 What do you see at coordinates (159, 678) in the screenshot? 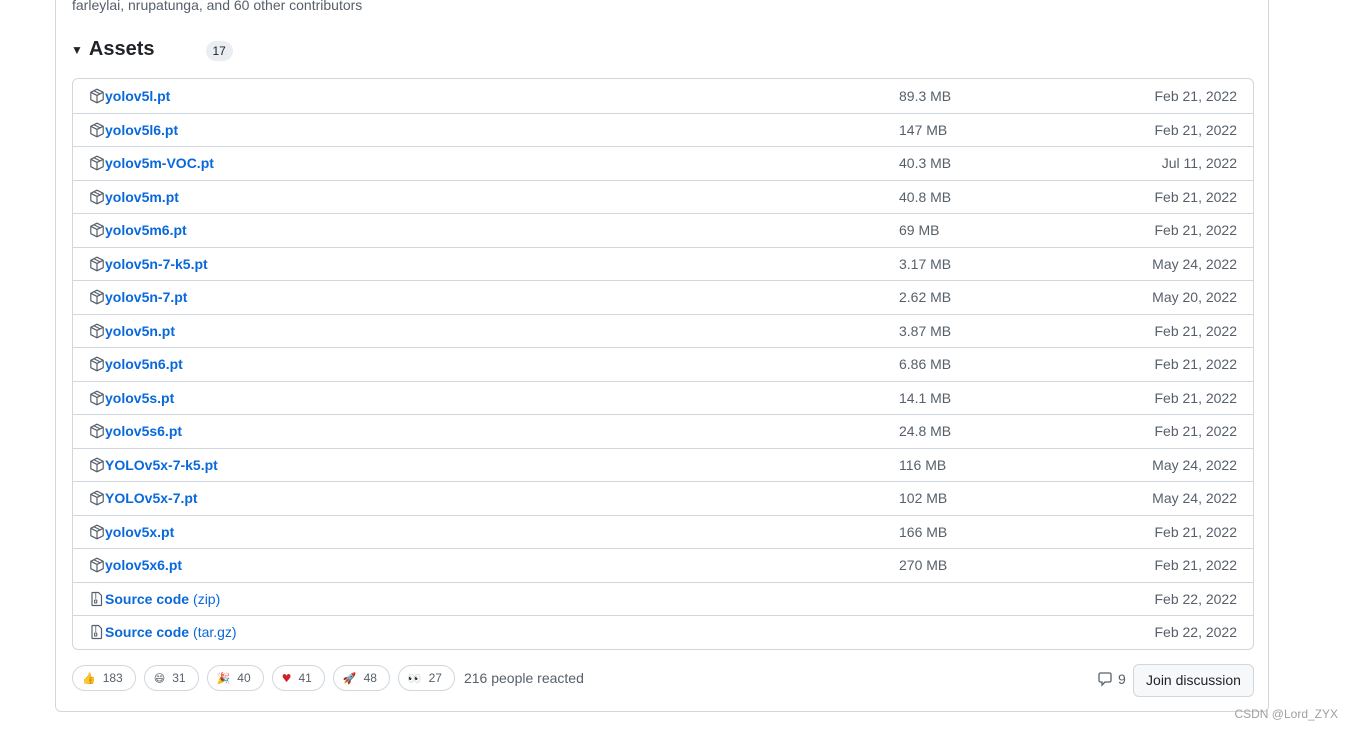
I see `laugh-icon: 😄` at bounding box center [159, 678].